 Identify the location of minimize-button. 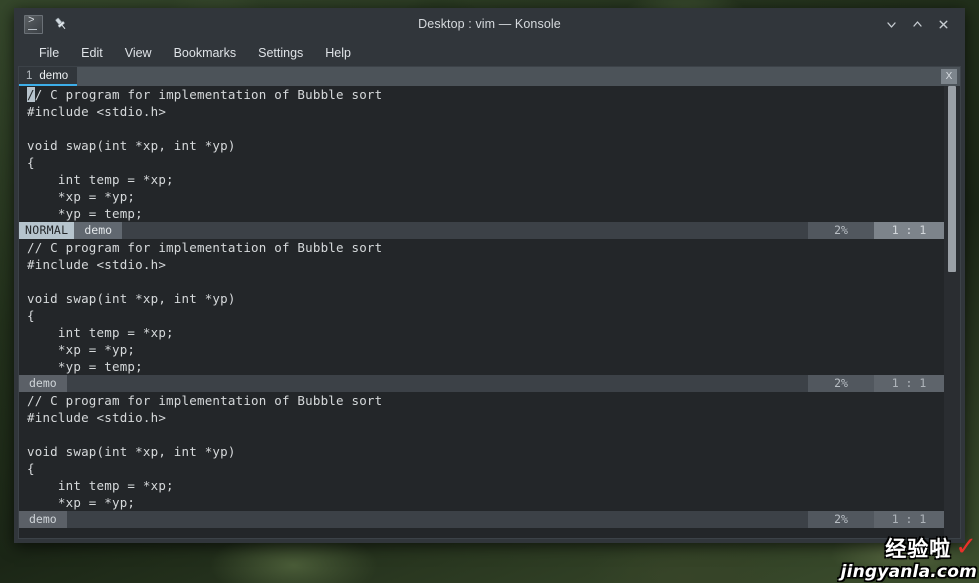
(891, 24).